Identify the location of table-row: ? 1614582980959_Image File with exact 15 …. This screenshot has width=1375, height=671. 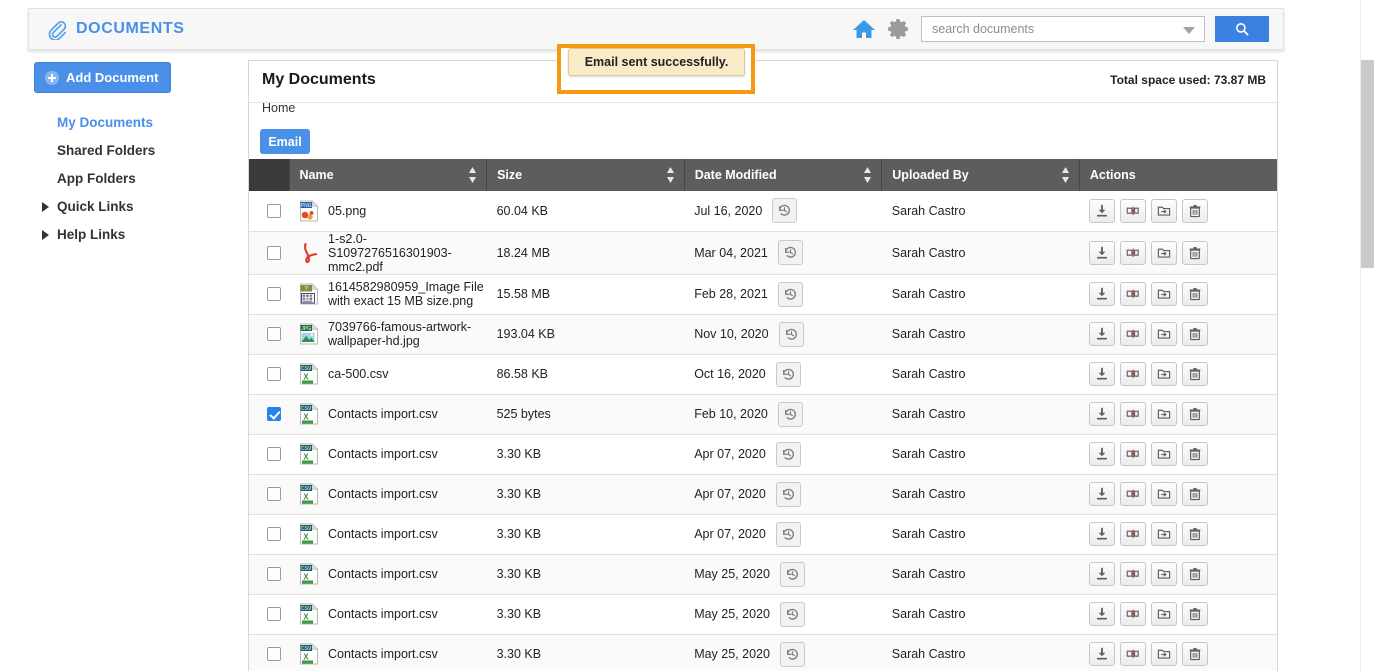
(763, 294).